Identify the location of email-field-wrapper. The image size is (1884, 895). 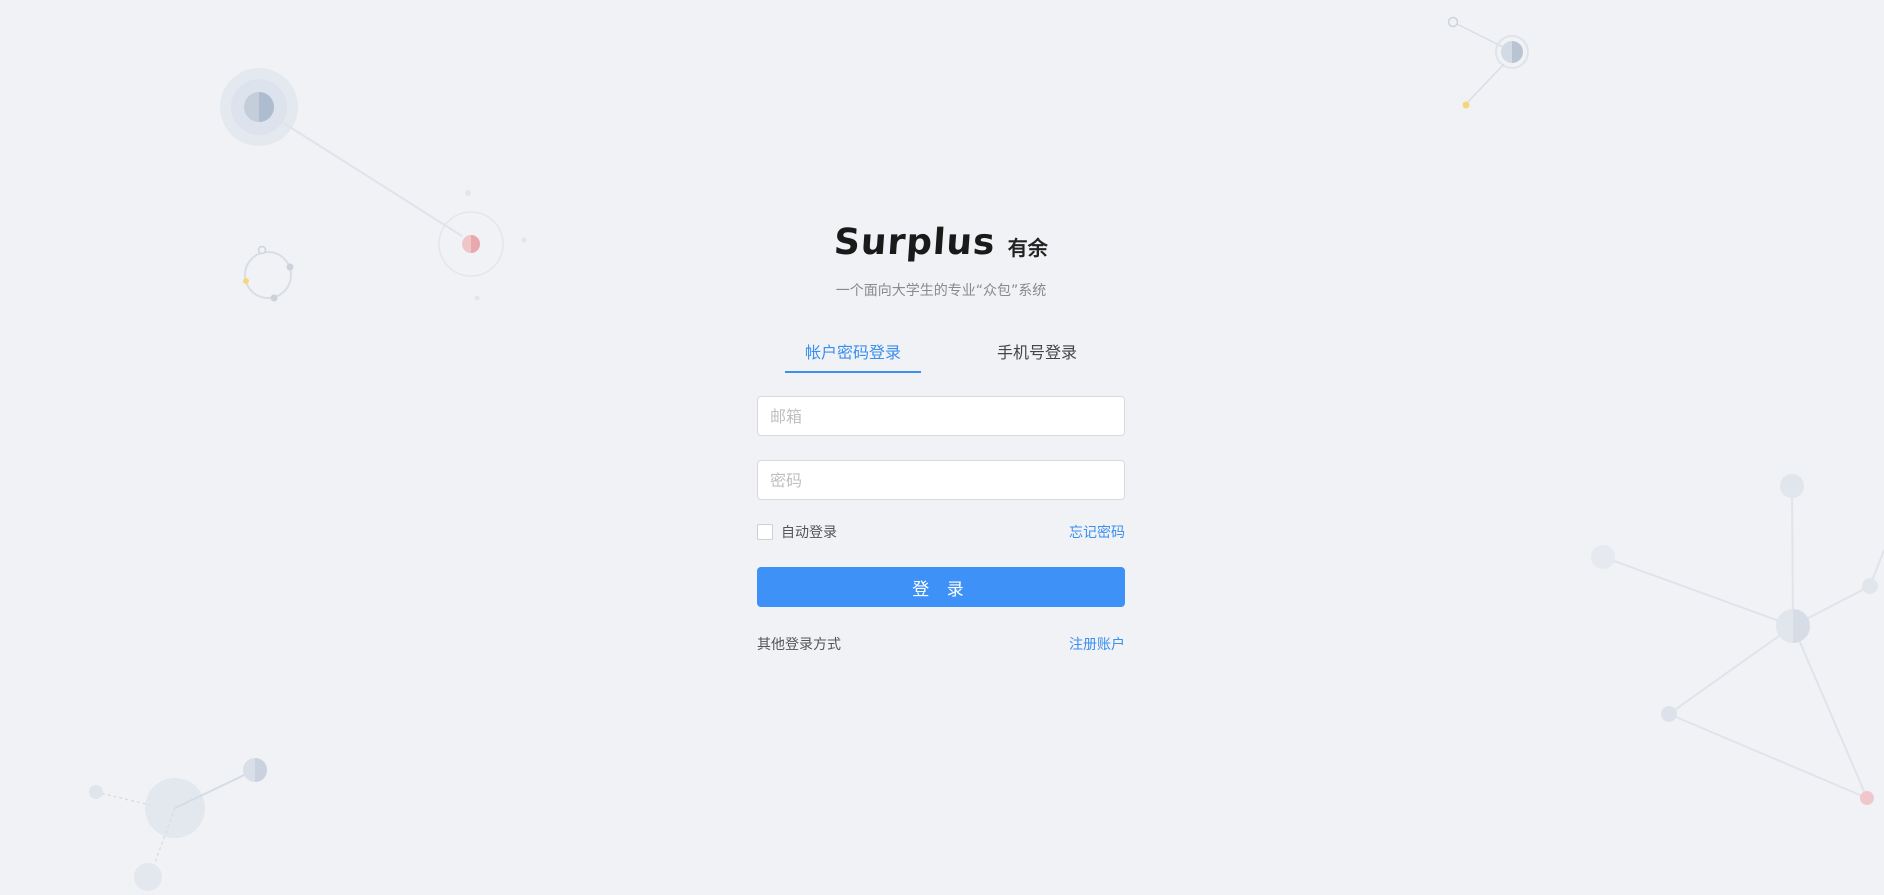
(941, 416).